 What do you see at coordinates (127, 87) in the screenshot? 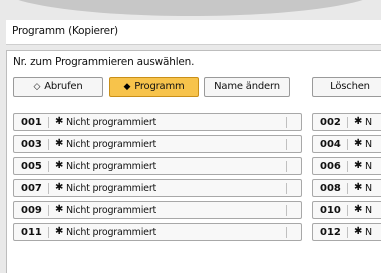
I see `diamond-filled-icon: ◆` at bounding box center [127, 87].